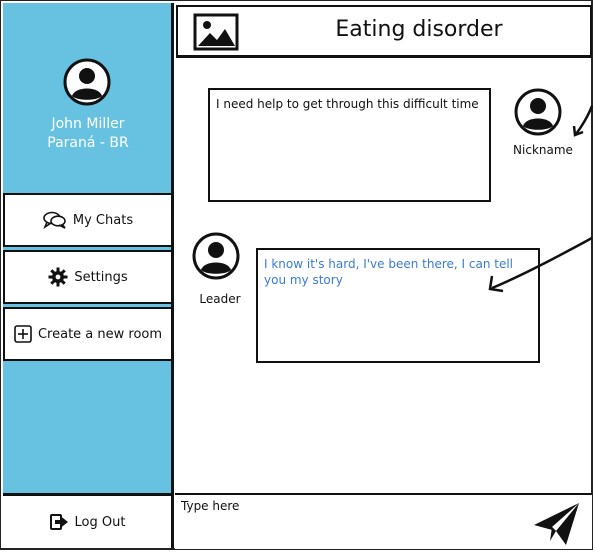 This screenshot has height=552, width=595. I want to click on nav-create-room-button: Create a new room, so click(88, 334).